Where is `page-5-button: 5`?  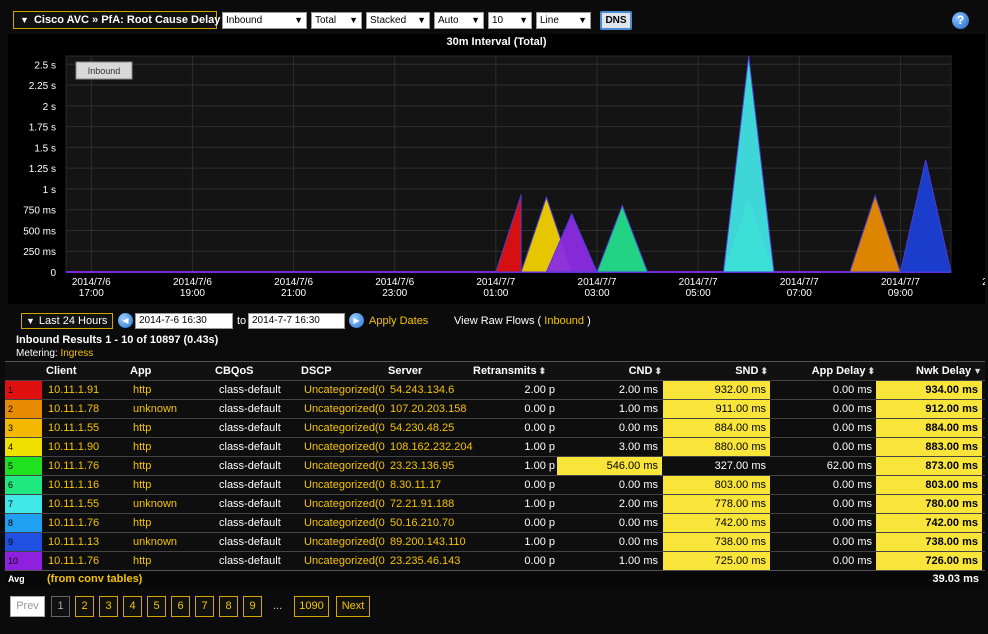
page-5-button: 5 is located at coordinates (156, 606).